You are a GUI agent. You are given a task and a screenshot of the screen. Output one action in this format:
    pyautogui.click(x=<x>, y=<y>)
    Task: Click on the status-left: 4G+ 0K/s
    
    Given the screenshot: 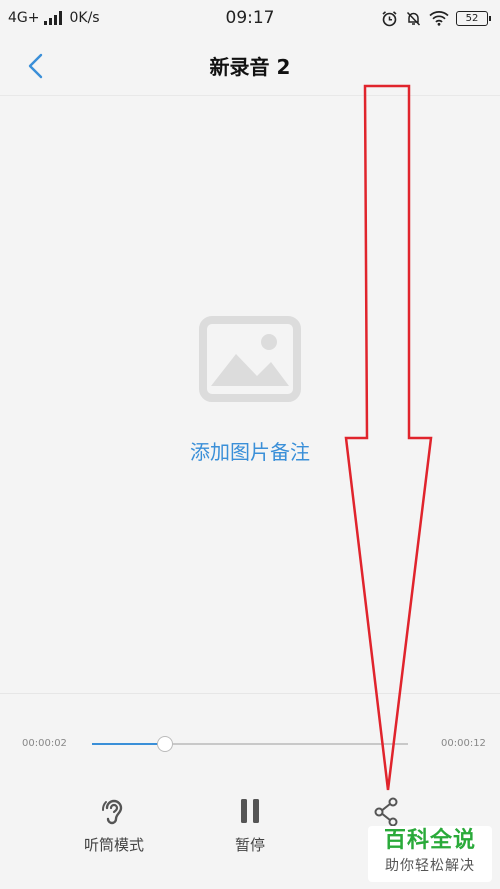 What is the action you would take?
    pyautogui.click(x=54, y=18)
    